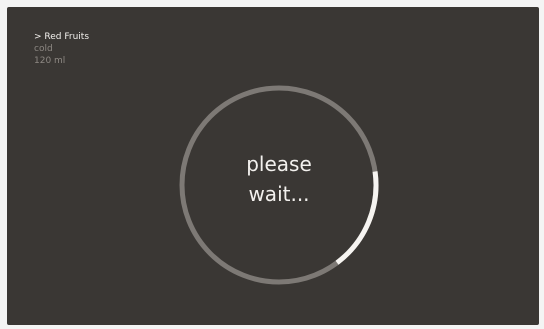  What do you see at coordinates (62, 37) in the screenshot?
I see `drink-selection: > Red Fruits` at bounding box center [62, 37].